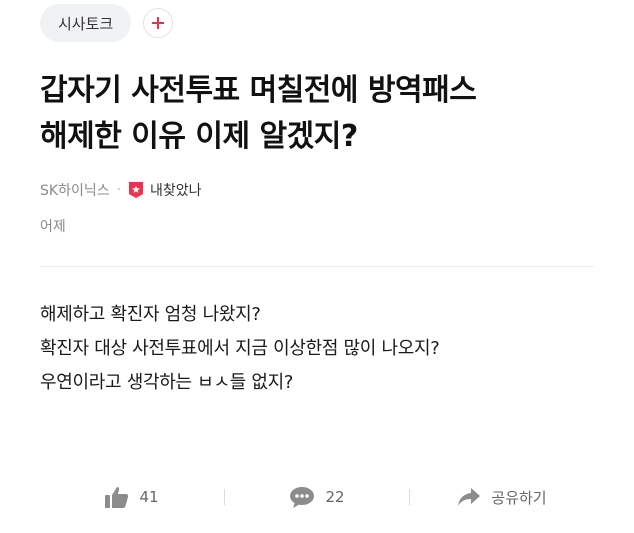 The width and height of the screenshot is (634, 533). I want to click on post-title-line-1: 갑자기 사전투표 며칠전에 방역패스, so click(258, 90).